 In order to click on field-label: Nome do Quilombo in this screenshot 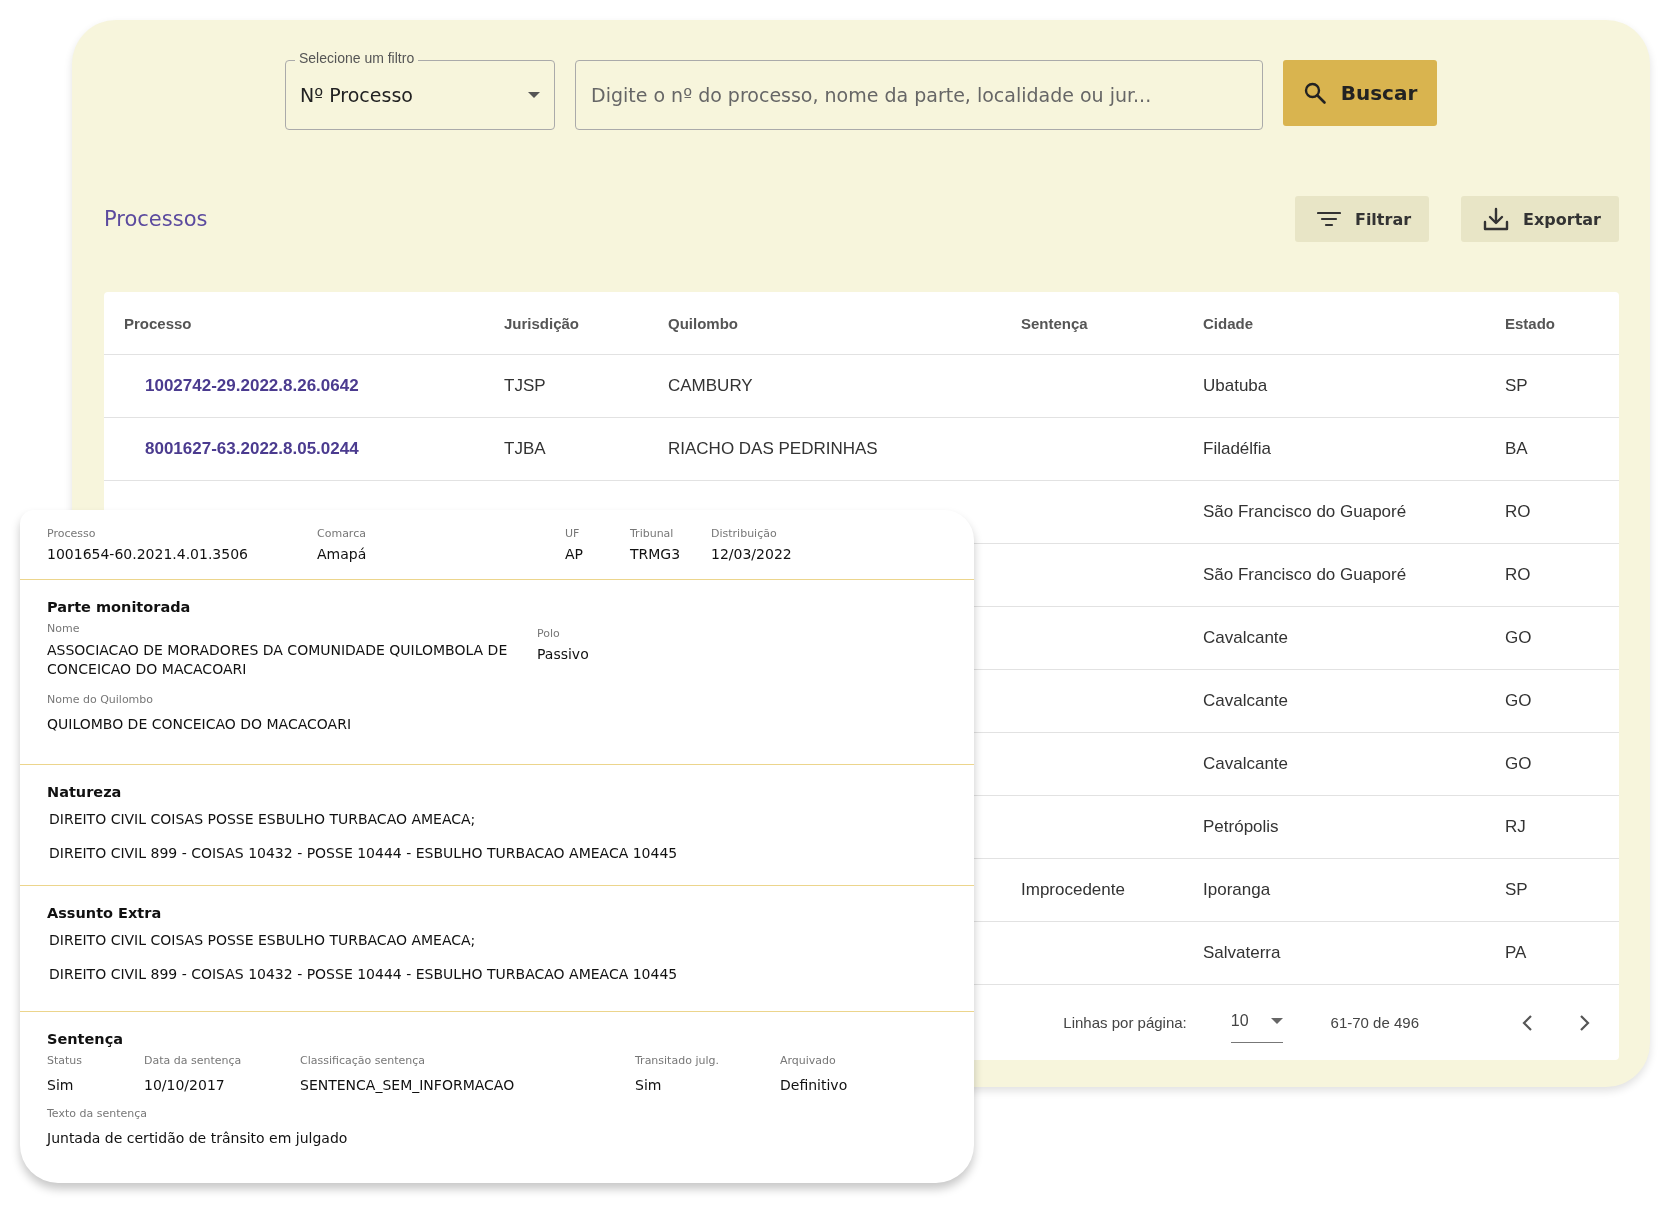, I will do `click(101, 699)`.